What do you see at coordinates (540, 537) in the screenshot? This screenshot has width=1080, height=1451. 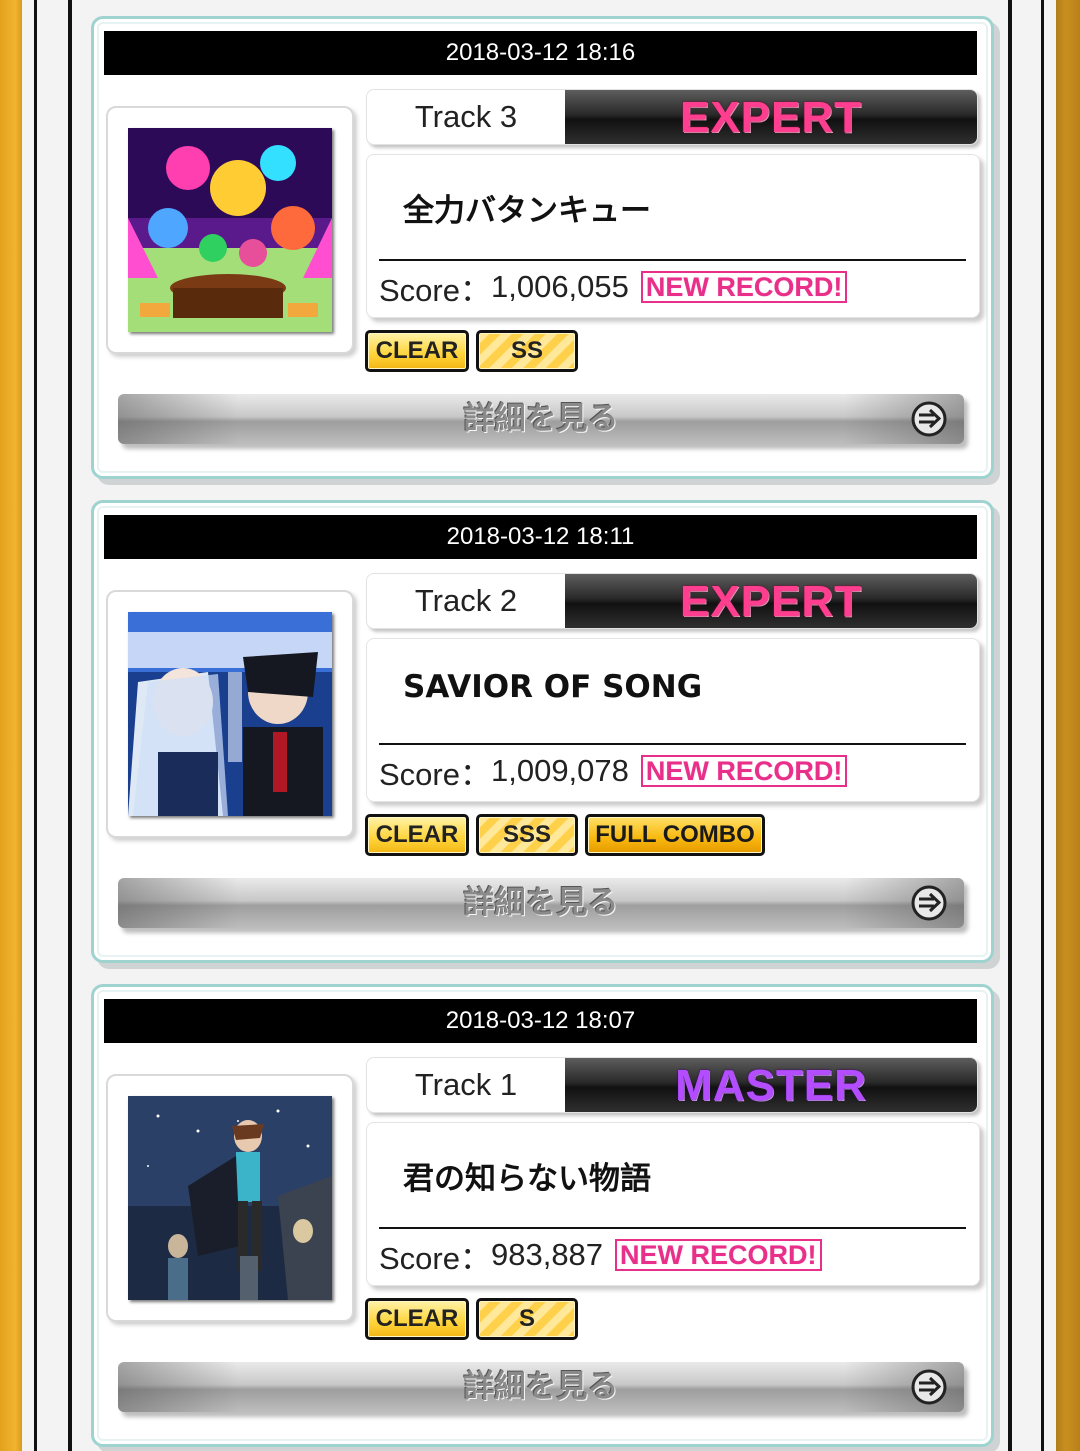 I see `play-date: 2018-03-12 18:11` at bounding box center [540, 537].